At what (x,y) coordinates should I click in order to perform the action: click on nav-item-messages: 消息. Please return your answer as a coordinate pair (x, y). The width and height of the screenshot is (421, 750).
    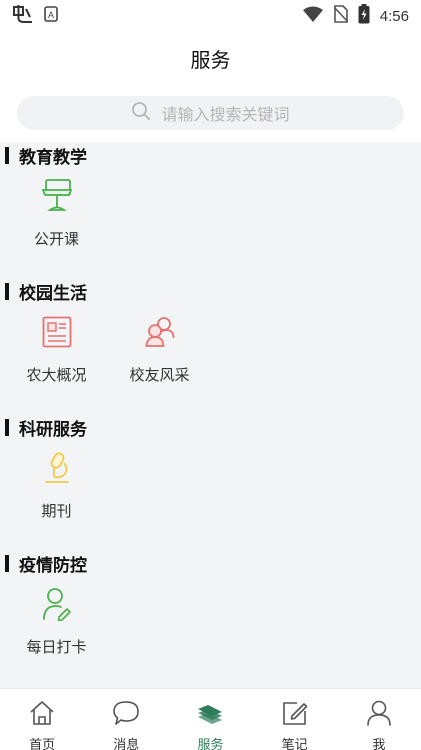
    Looking at the image, I should click on (126, 719).